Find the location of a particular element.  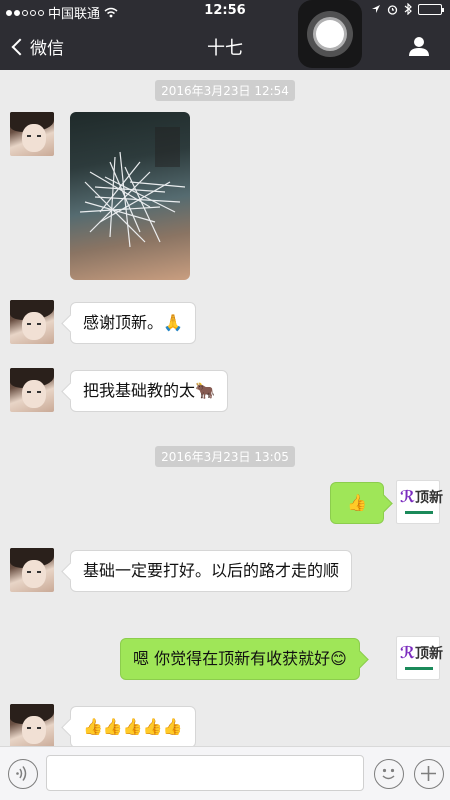

message-text: 嗯 你觉得在顶新有收获就好😊 is located at coordinates (240, 658).